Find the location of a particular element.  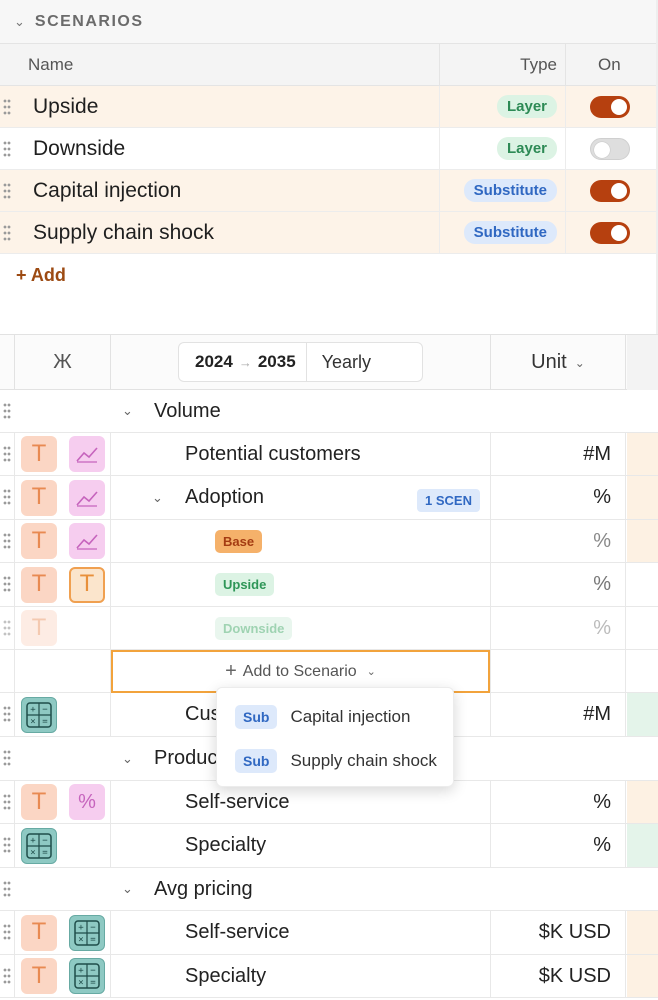

scenario-name: Downside is located at coordinates (220, 148).